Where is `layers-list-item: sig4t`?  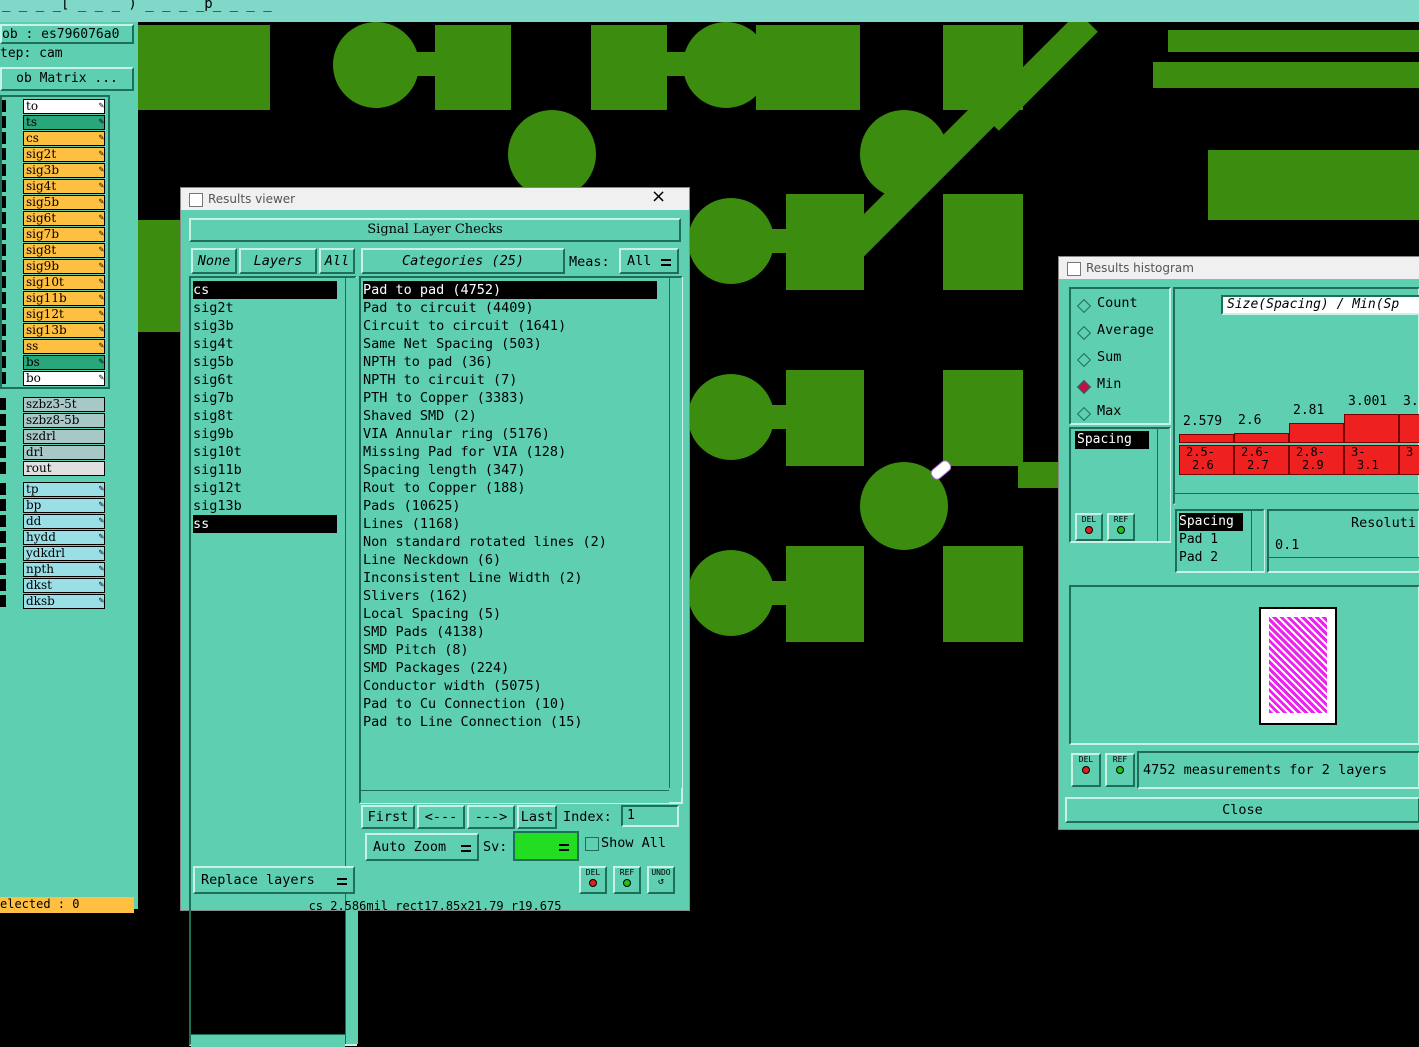 layers-list-item: sig4t is located at coordinates (265, 344).